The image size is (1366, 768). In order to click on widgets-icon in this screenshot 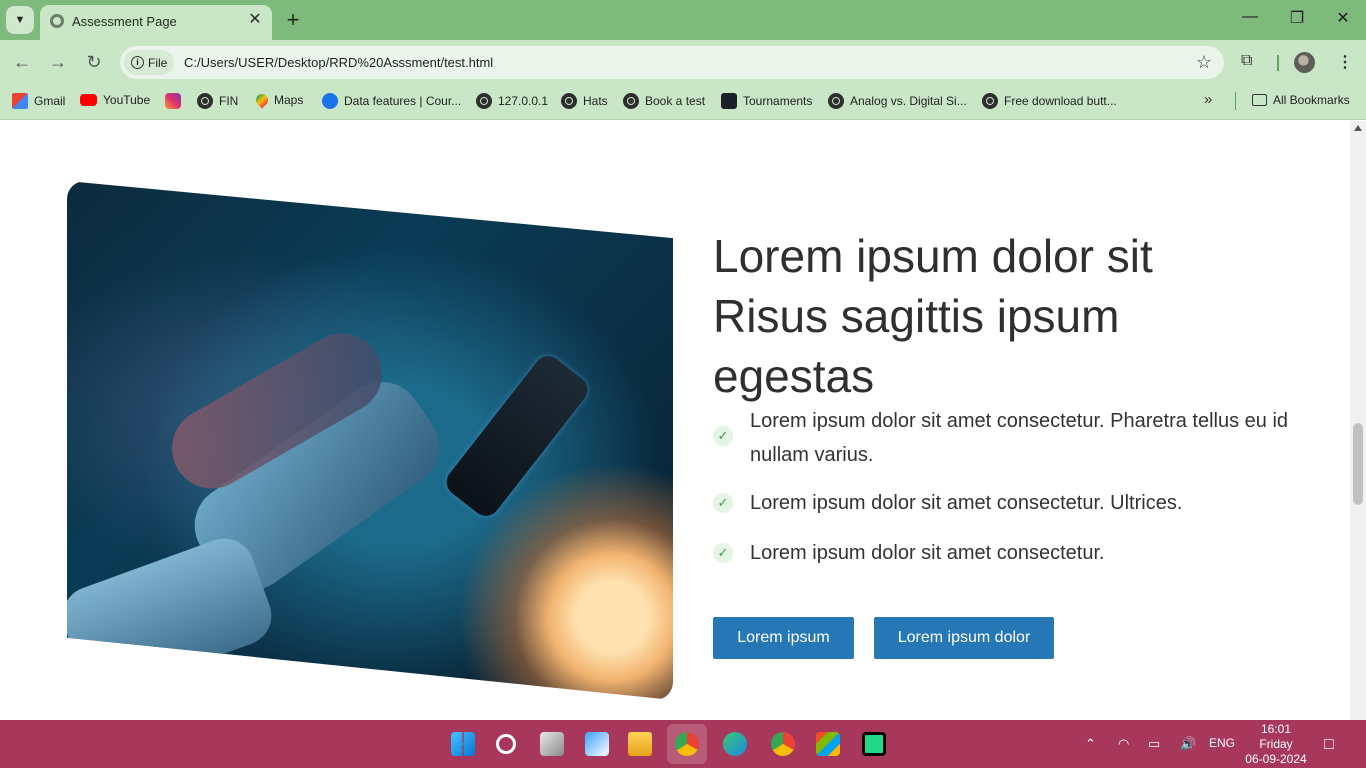, I will do `click(597, 744)`.